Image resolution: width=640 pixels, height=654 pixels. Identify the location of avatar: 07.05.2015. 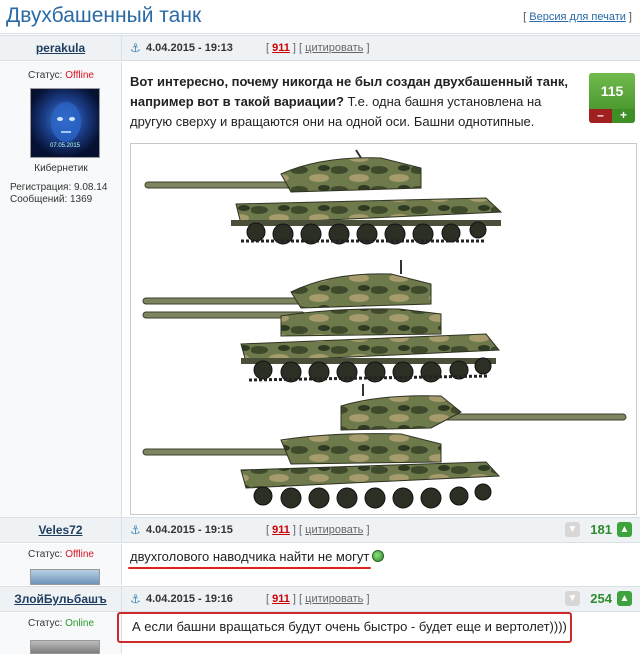
(65, 123).